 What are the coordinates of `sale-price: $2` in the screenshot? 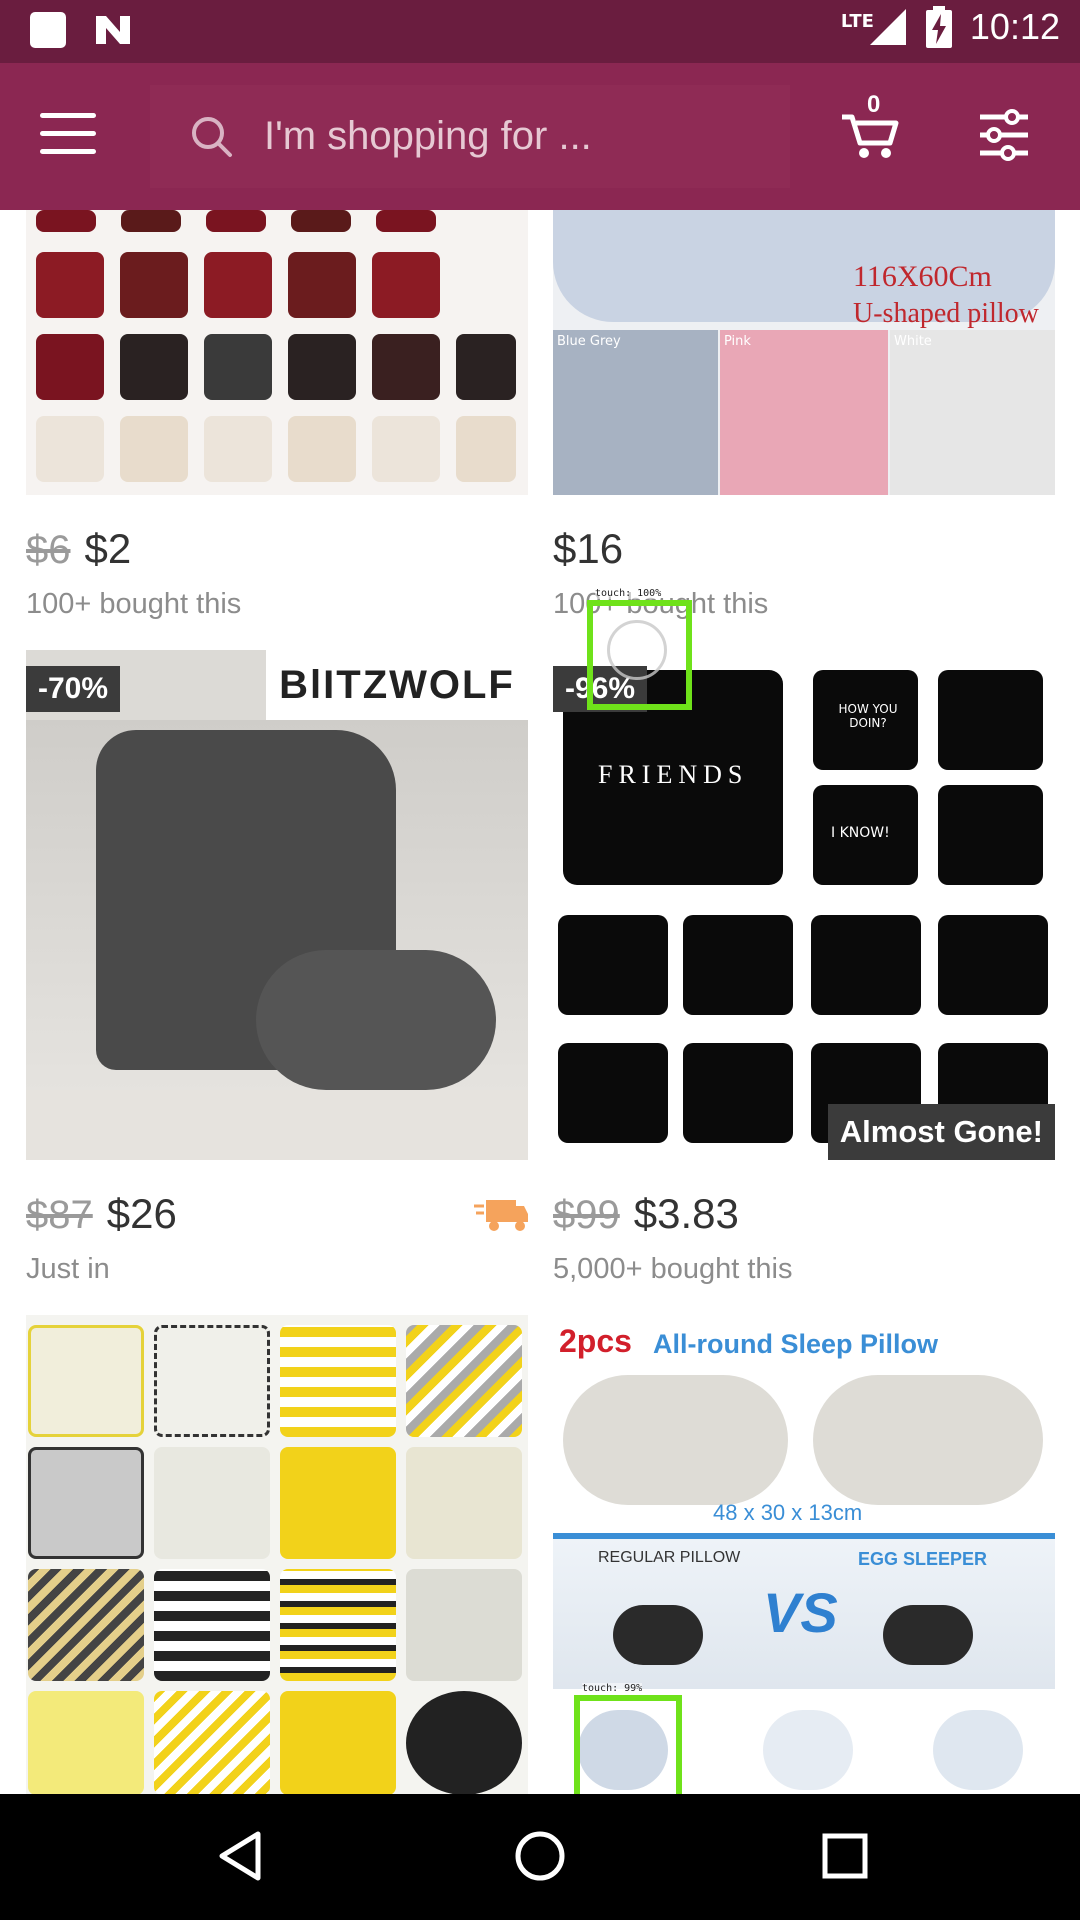 It's located at (108, 548).